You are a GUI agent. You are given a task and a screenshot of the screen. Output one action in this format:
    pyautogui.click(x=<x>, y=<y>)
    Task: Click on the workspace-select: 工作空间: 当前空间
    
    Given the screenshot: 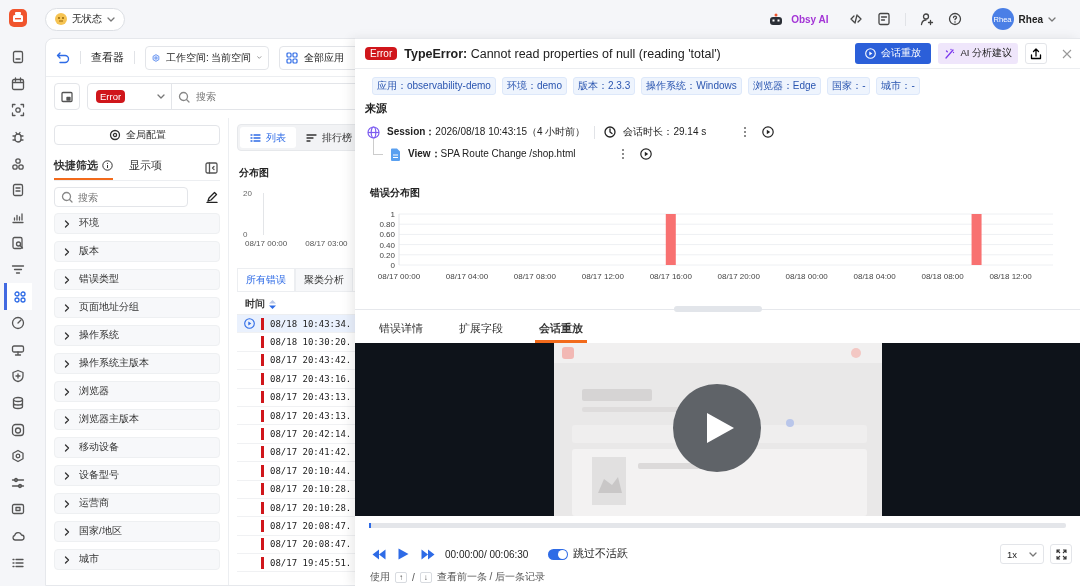 What is the action you would take?
    pyautogui.click(x=207, y=57)
    